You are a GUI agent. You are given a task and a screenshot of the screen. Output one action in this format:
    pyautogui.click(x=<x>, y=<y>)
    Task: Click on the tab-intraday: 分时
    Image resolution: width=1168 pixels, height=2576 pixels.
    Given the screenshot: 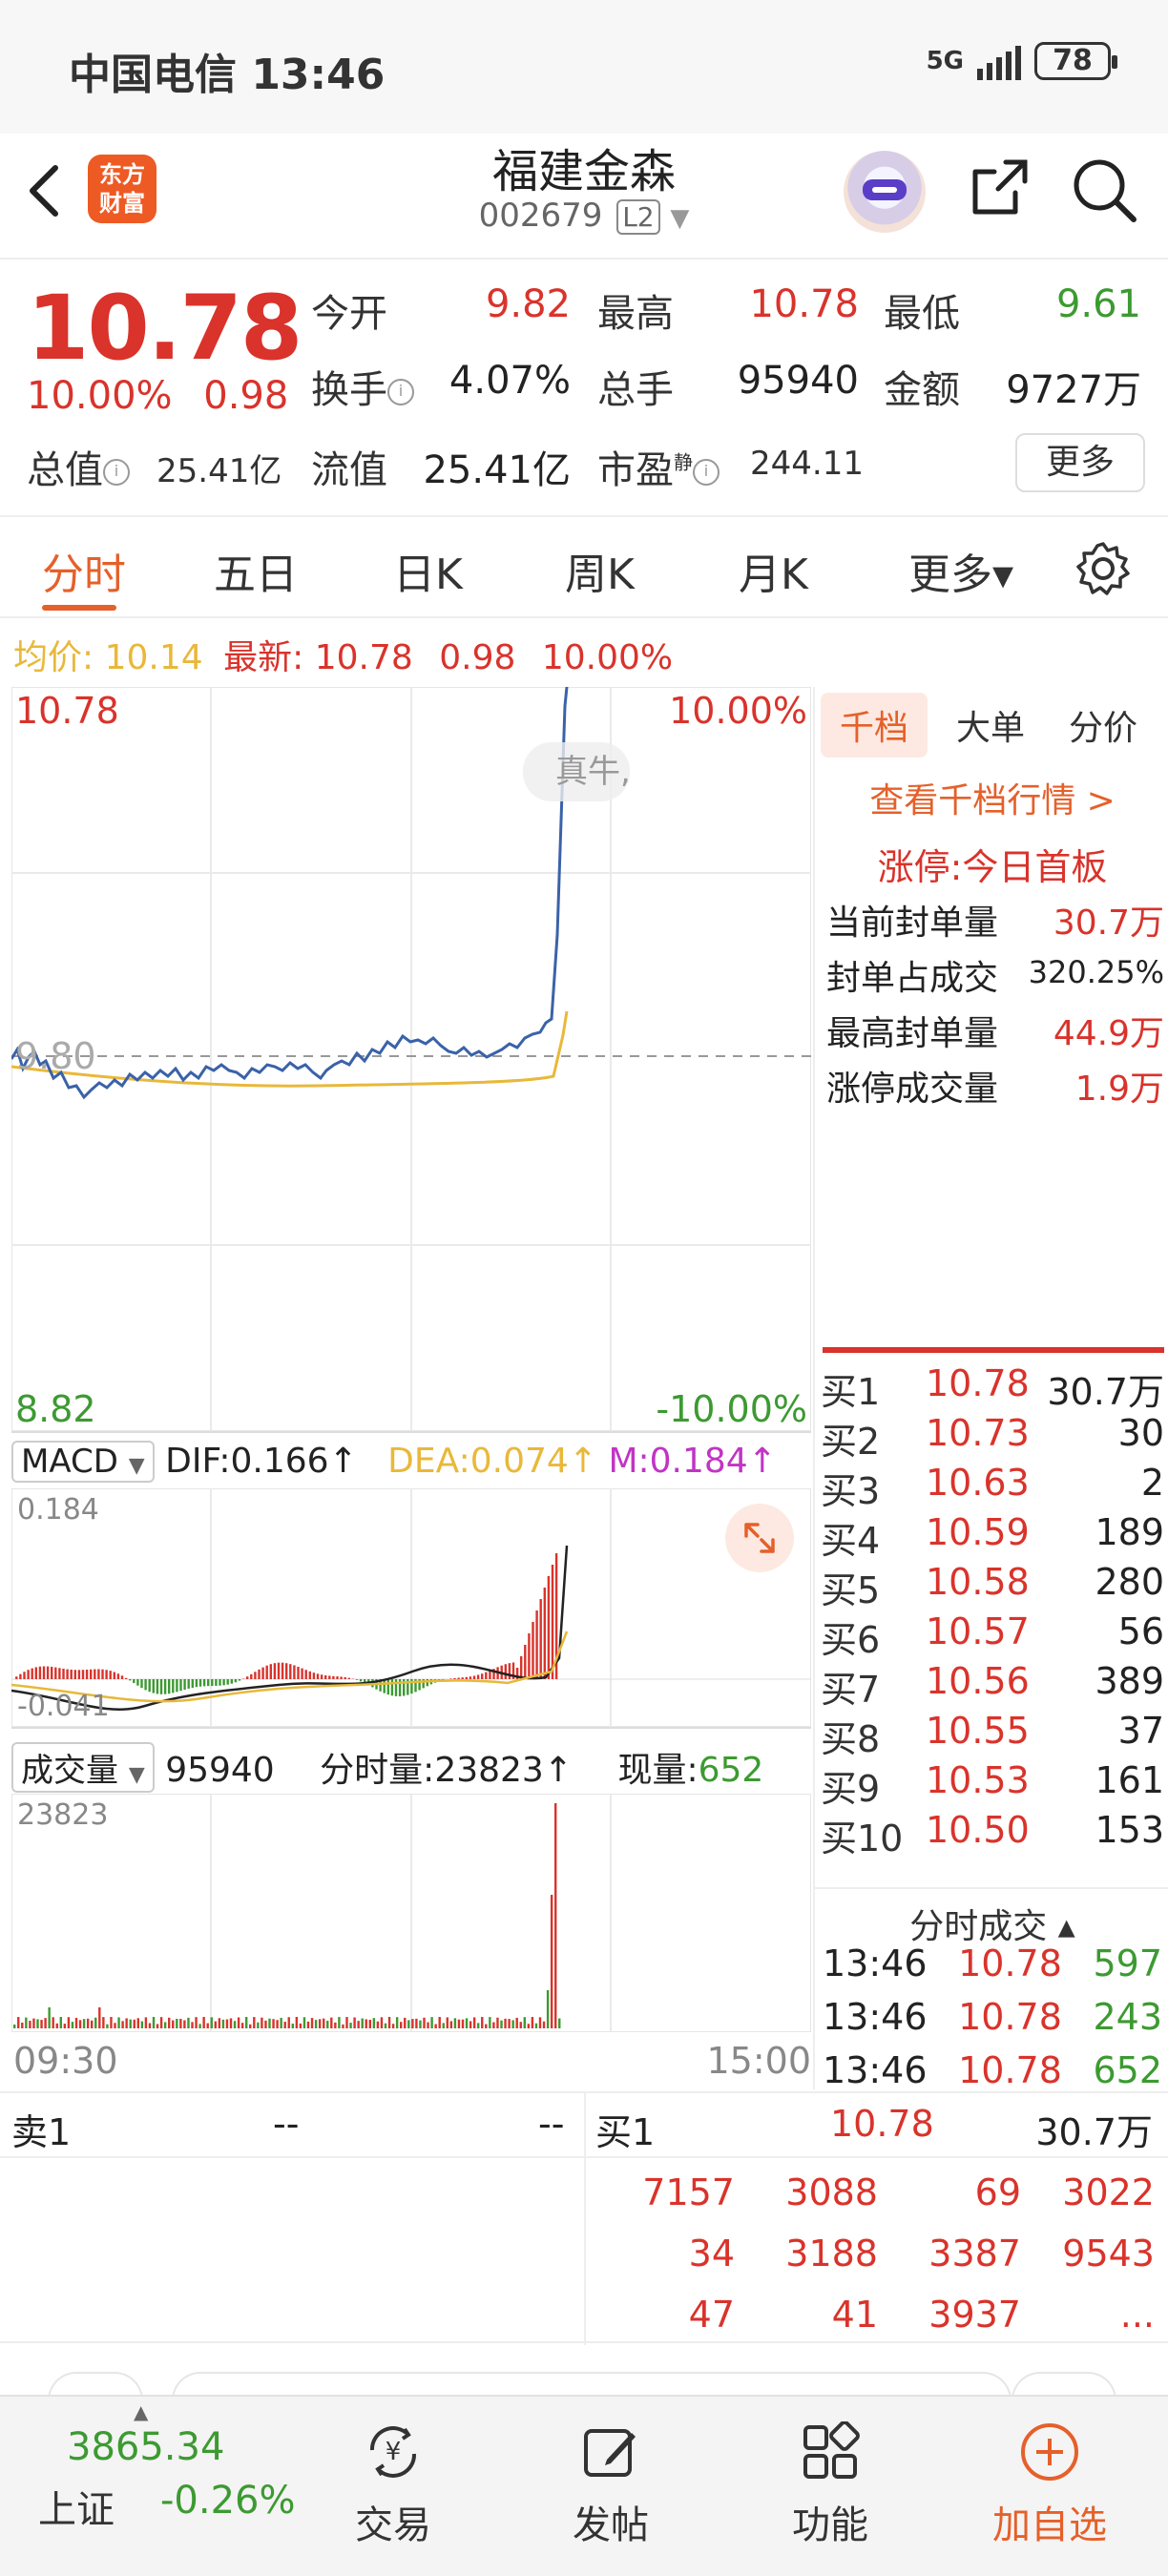 What is the action you would take?
    pyautogui.click(x=84, y=570)
    